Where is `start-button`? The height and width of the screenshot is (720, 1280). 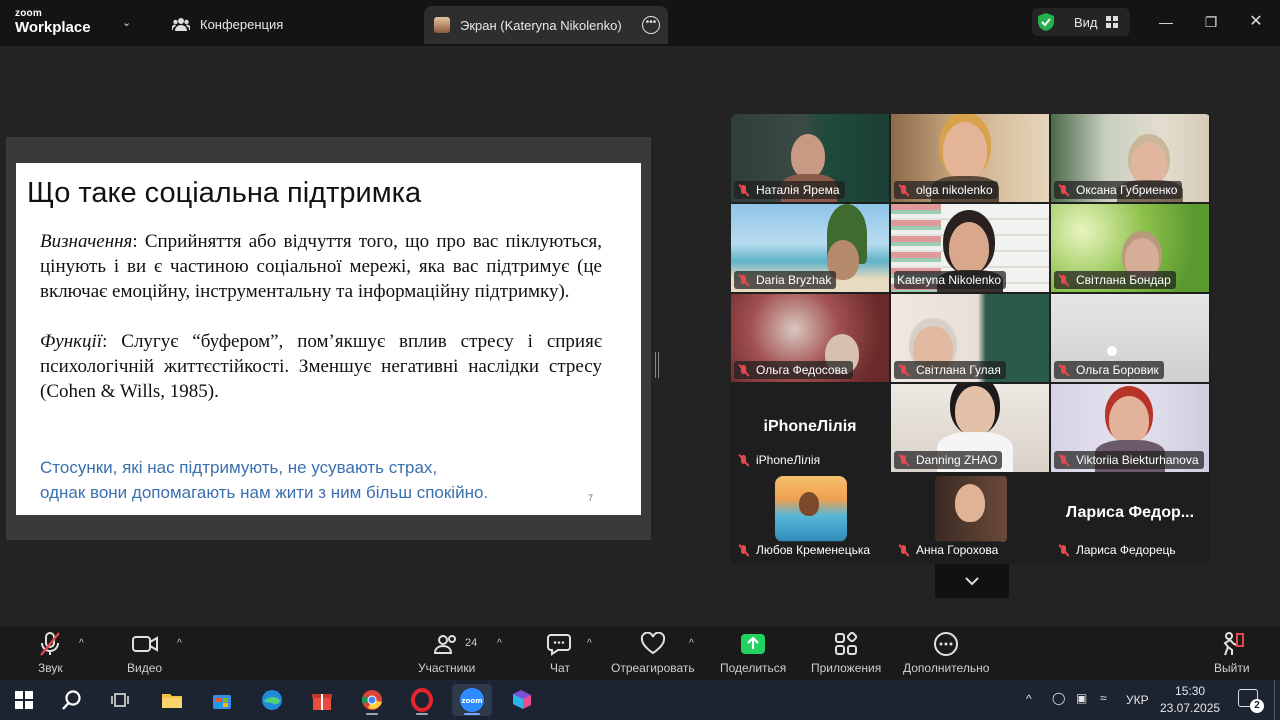 start-button is located at coordinates (24, 700).